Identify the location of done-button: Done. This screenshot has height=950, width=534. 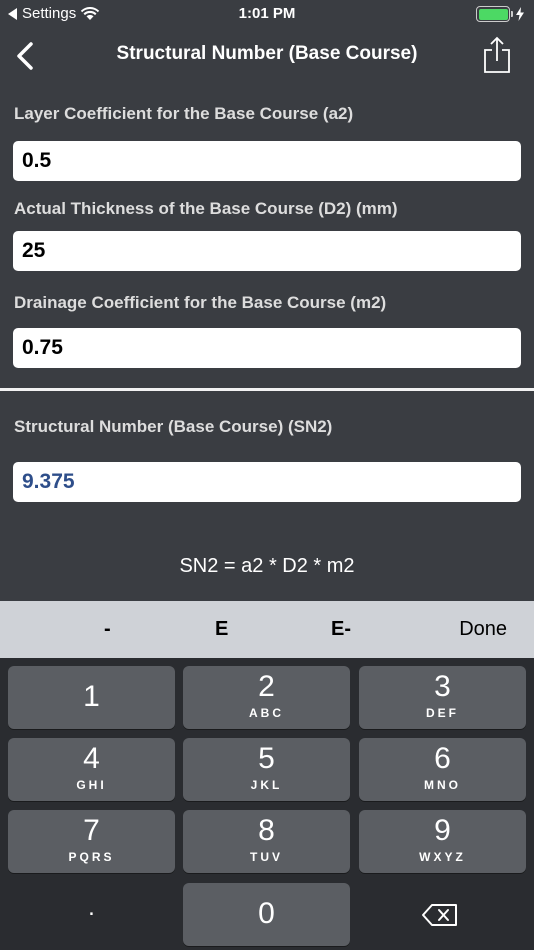
(483, 629).